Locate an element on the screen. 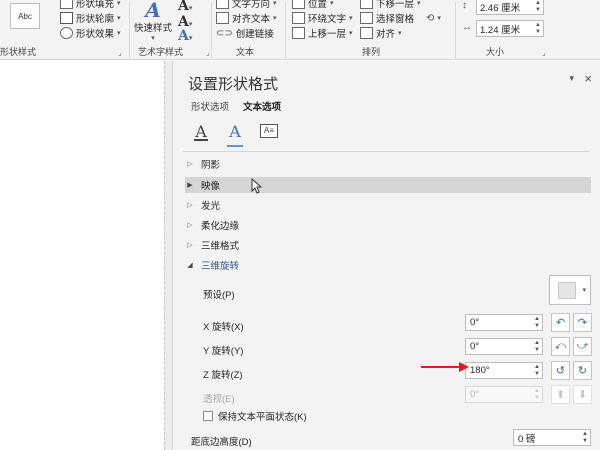 The height and width of the screenshot is (450, 600). wrap-text-icon is located at coordinates (298, 18).